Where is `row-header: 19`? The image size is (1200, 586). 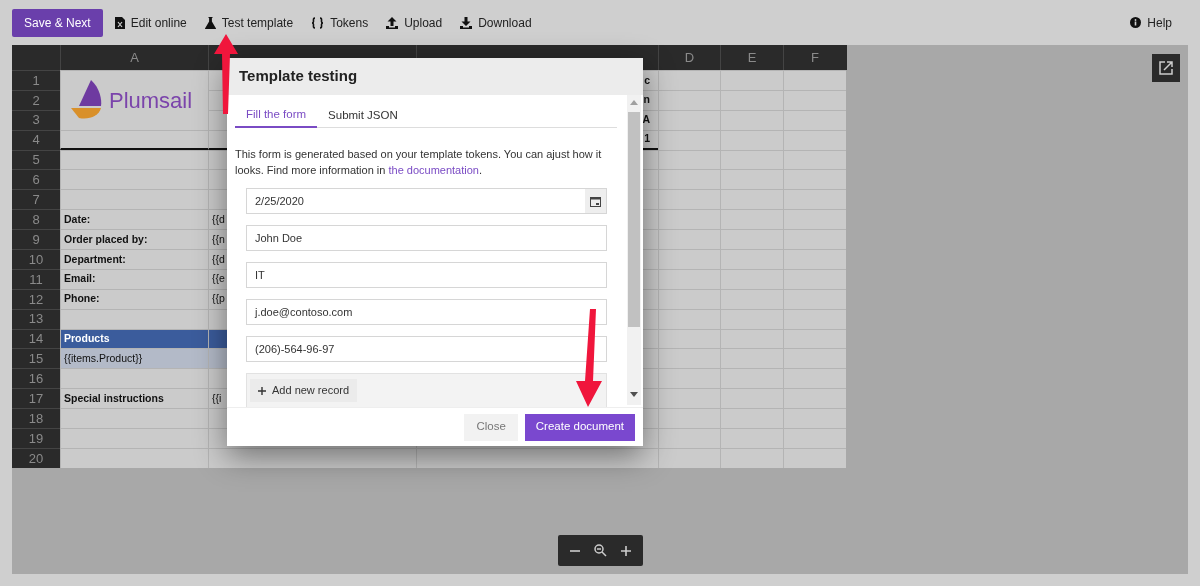
row-header: 19 is located at coordinates (36, 438).